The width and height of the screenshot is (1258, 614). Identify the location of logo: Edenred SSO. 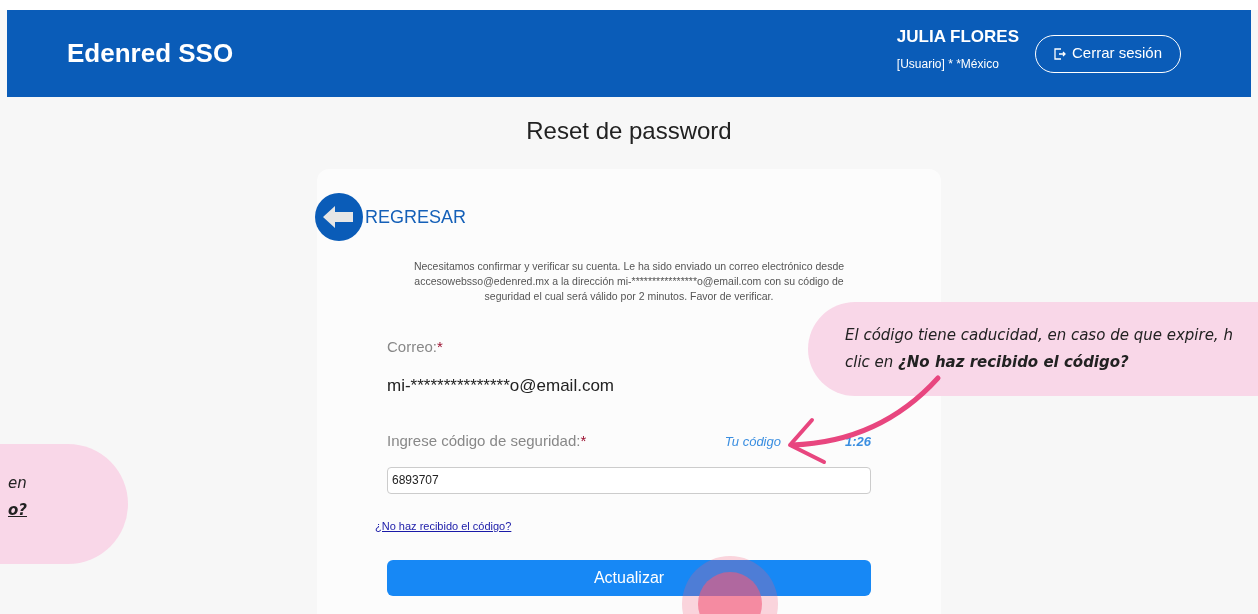
(150, 53).